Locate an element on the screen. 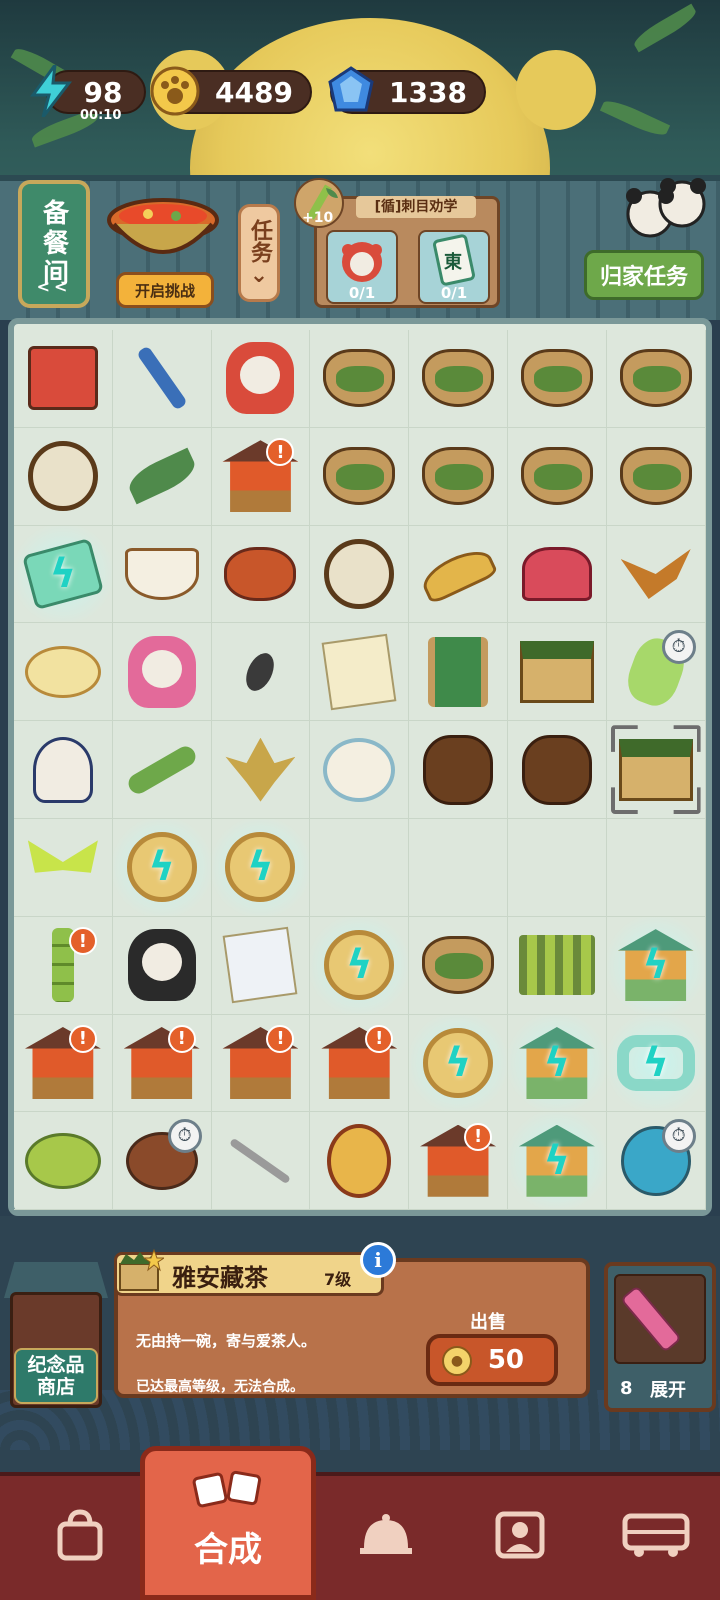  info-icon: i is located at coordinates (378, 1260).